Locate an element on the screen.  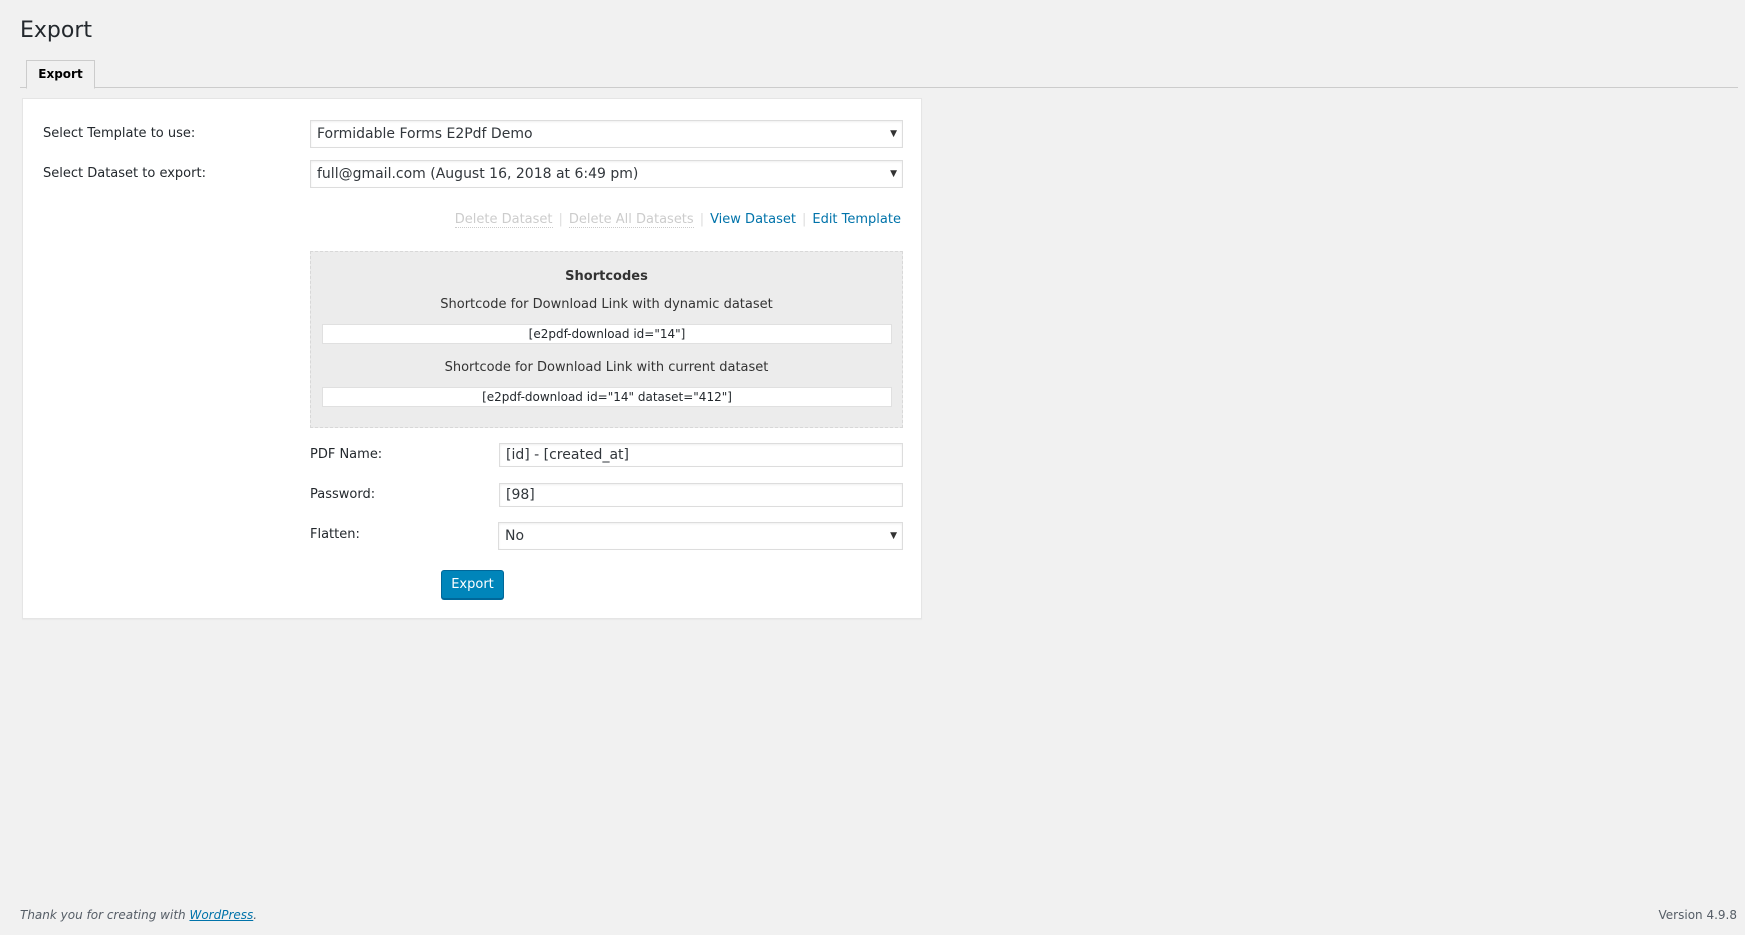
current-shortcode-field: [e2pdf-download id="14" dataset="412"] is located at coordinates (607, 397).